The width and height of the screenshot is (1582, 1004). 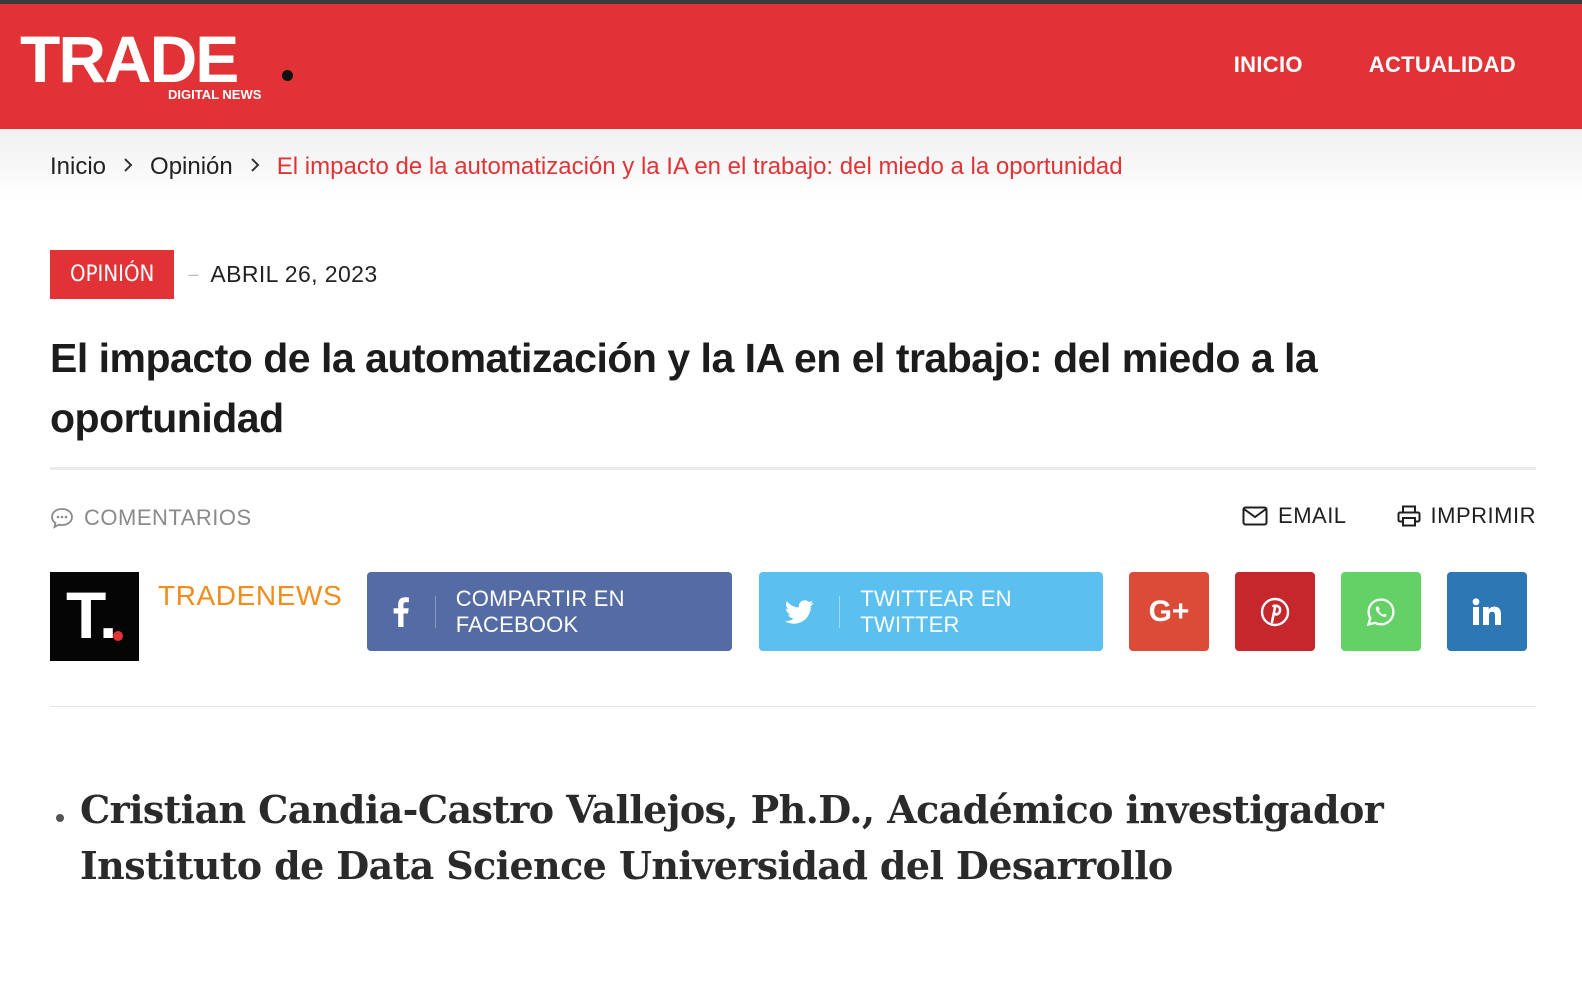 What do you see at coordinates (1409, 516) in the screenshot?
I see `printer-icon` at bounding box center [1409, 516].